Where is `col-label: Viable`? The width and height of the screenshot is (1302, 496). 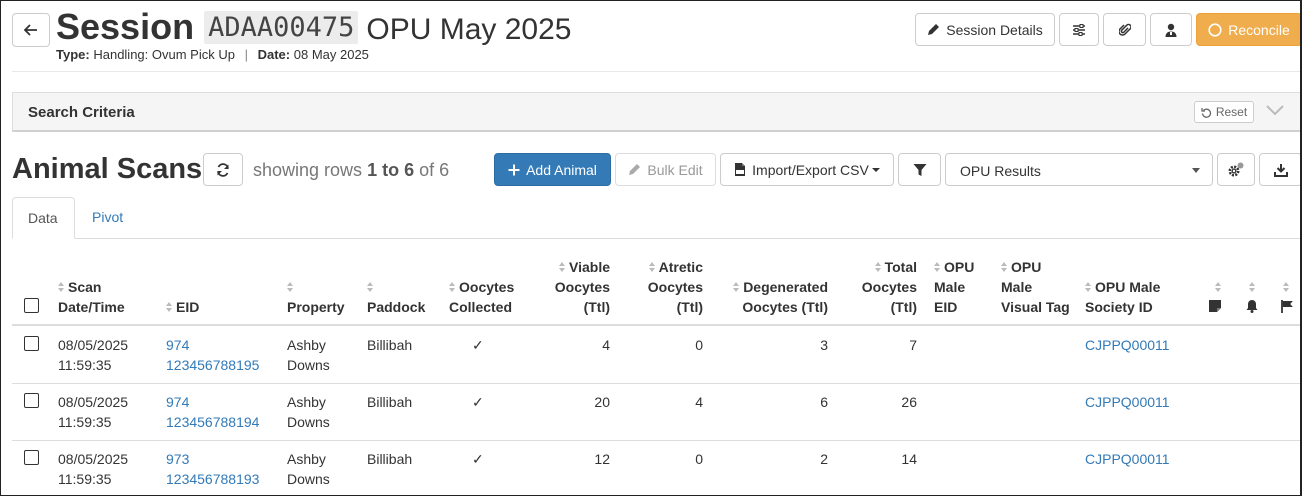
col-label: Viable is located at coordinates (589, 267).